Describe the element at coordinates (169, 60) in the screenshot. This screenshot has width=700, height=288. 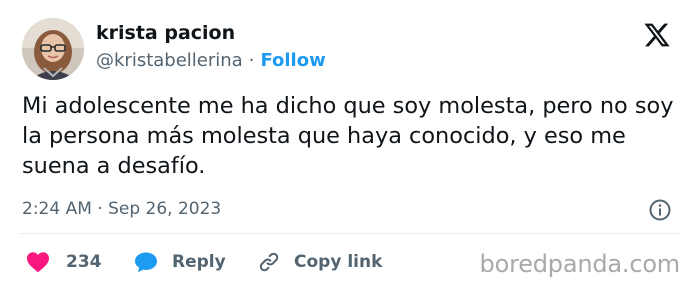
I see `author-handle: @kristabellerina` at that location.